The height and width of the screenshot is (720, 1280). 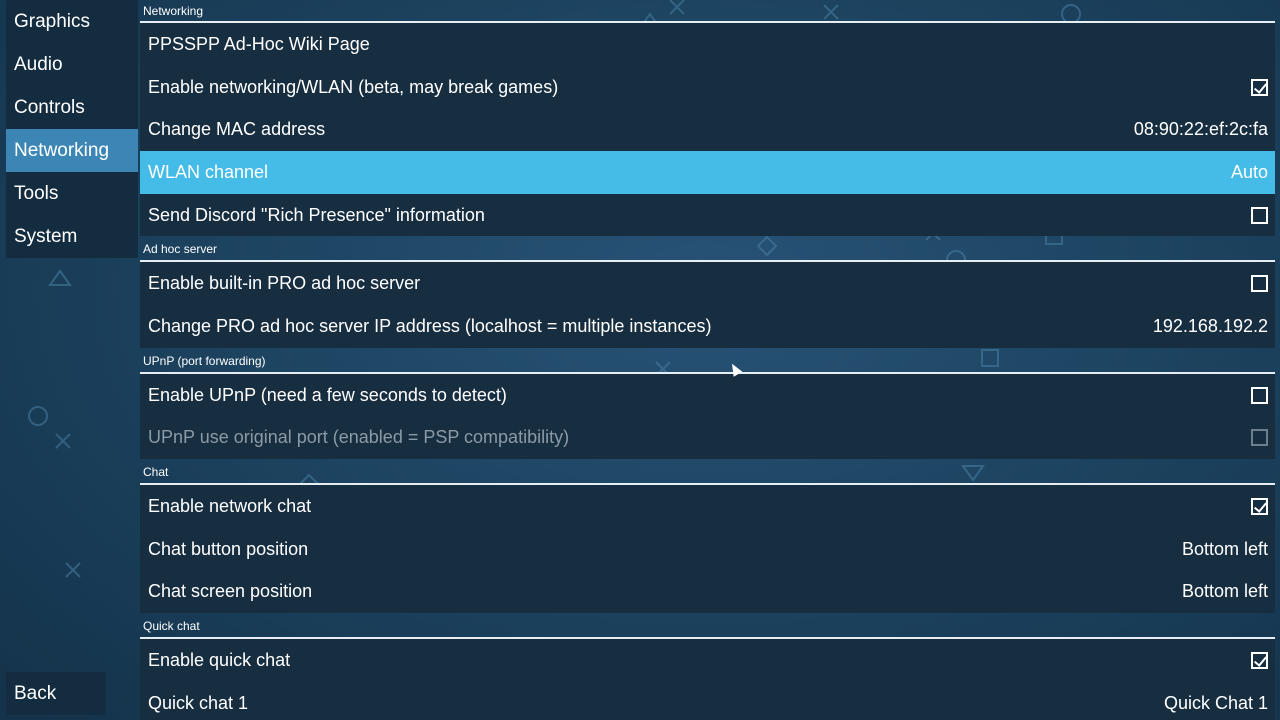 What do you see at coordinates (1200, 129) in the screenshot?
I see `mac-address-value: 08:90:22:ef:2c:fa` at bounding box center [1200, 129].